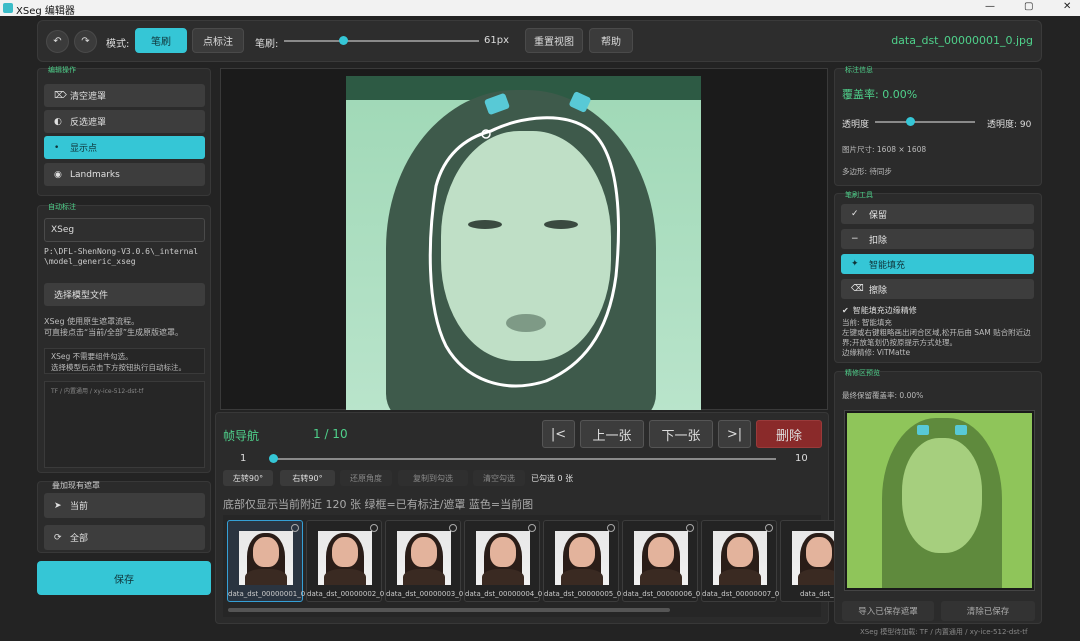 This screenshot has height=641, width=1080. Describe the element at coordinates (248, 478) in the screenshot. I see `rotate-left-button: 左转90°` at that location.